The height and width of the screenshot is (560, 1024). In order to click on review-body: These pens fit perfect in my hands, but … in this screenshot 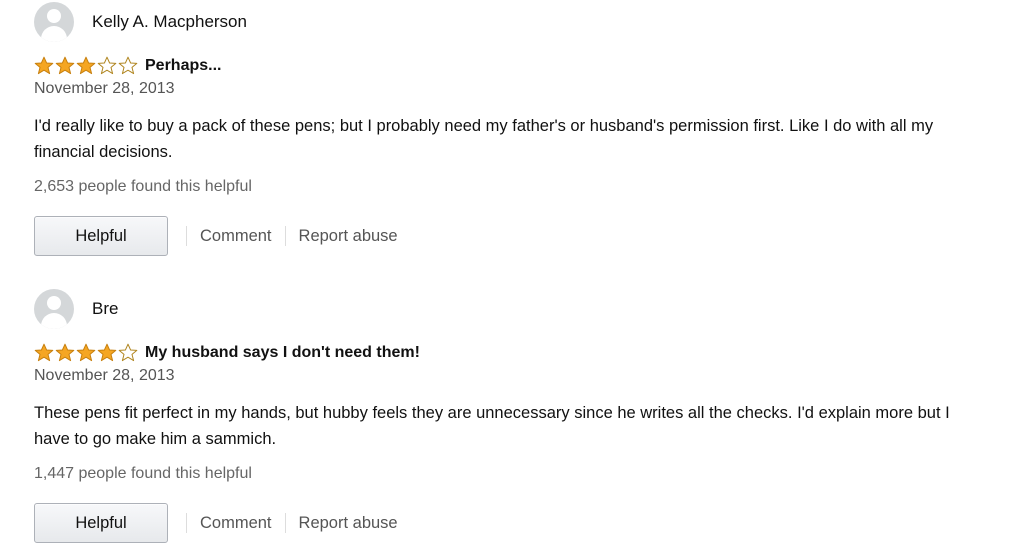, I will do `click(492, 426)`.